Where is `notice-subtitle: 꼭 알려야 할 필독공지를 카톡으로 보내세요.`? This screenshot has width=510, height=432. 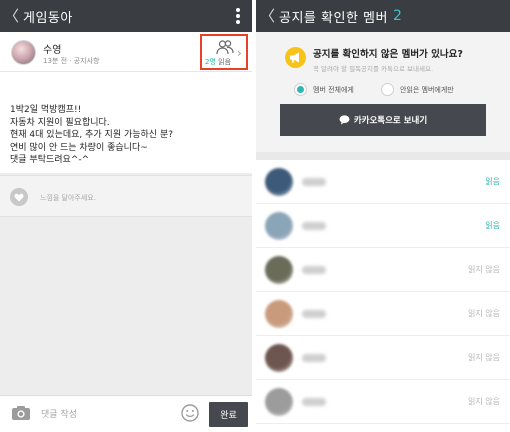 notice-subtitle: 꼭 알려야 할 필독공지를 카톡으로 보내세요. is located at coordinates (373, 69).